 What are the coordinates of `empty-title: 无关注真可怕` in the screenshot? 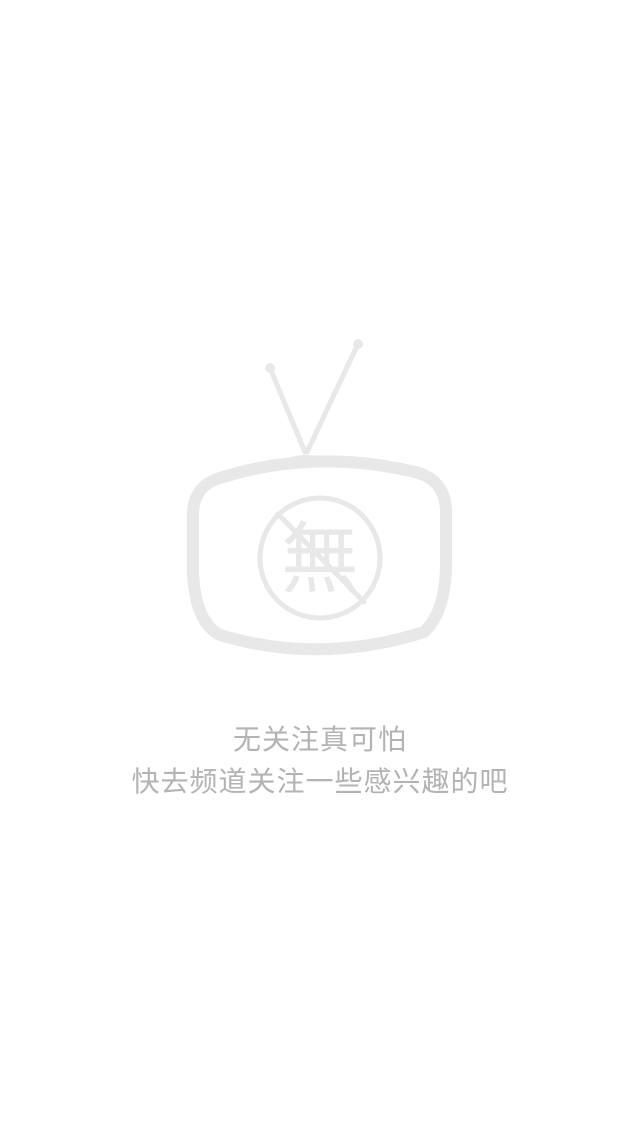 It's located at (319, 739).